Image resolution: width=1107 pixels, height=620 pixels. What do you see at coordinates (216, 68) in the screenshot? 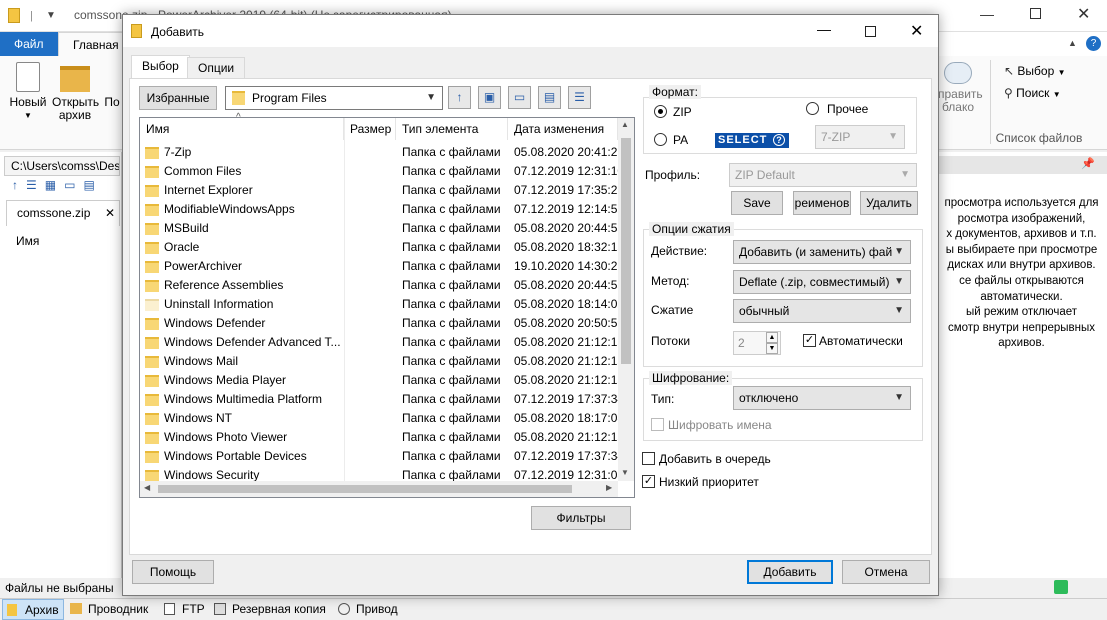
I see `tab-options: Опции` at bounding box center [216, 68].